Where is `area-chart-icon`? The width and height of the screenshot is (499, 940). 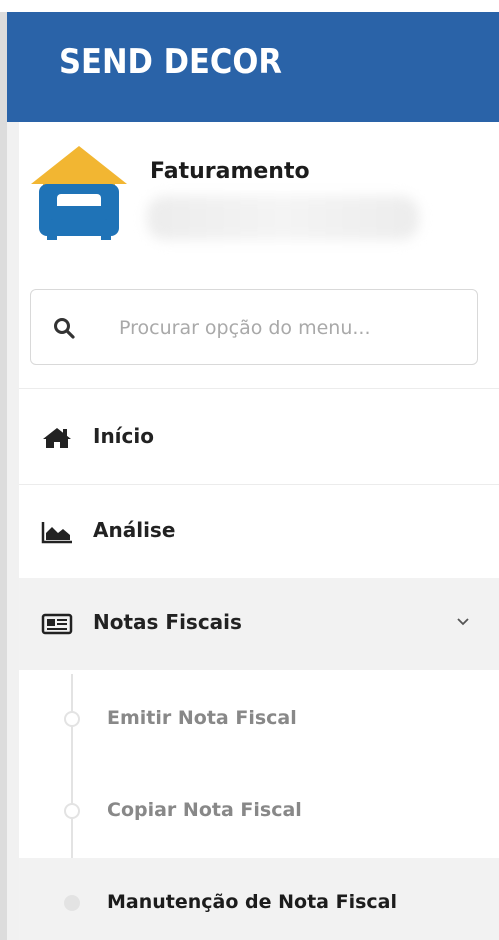 area-chart-icon is located at coordinates (56, 533).